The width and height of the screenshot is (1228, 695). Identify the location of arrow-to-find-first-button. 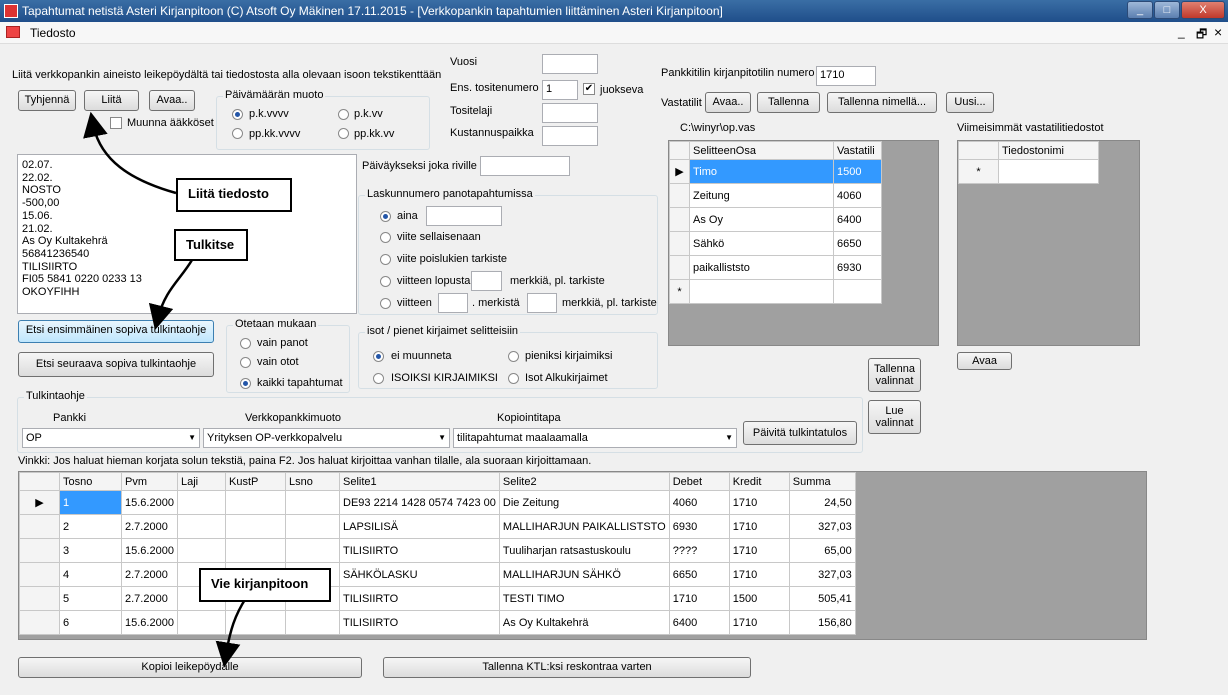
(171, 295).